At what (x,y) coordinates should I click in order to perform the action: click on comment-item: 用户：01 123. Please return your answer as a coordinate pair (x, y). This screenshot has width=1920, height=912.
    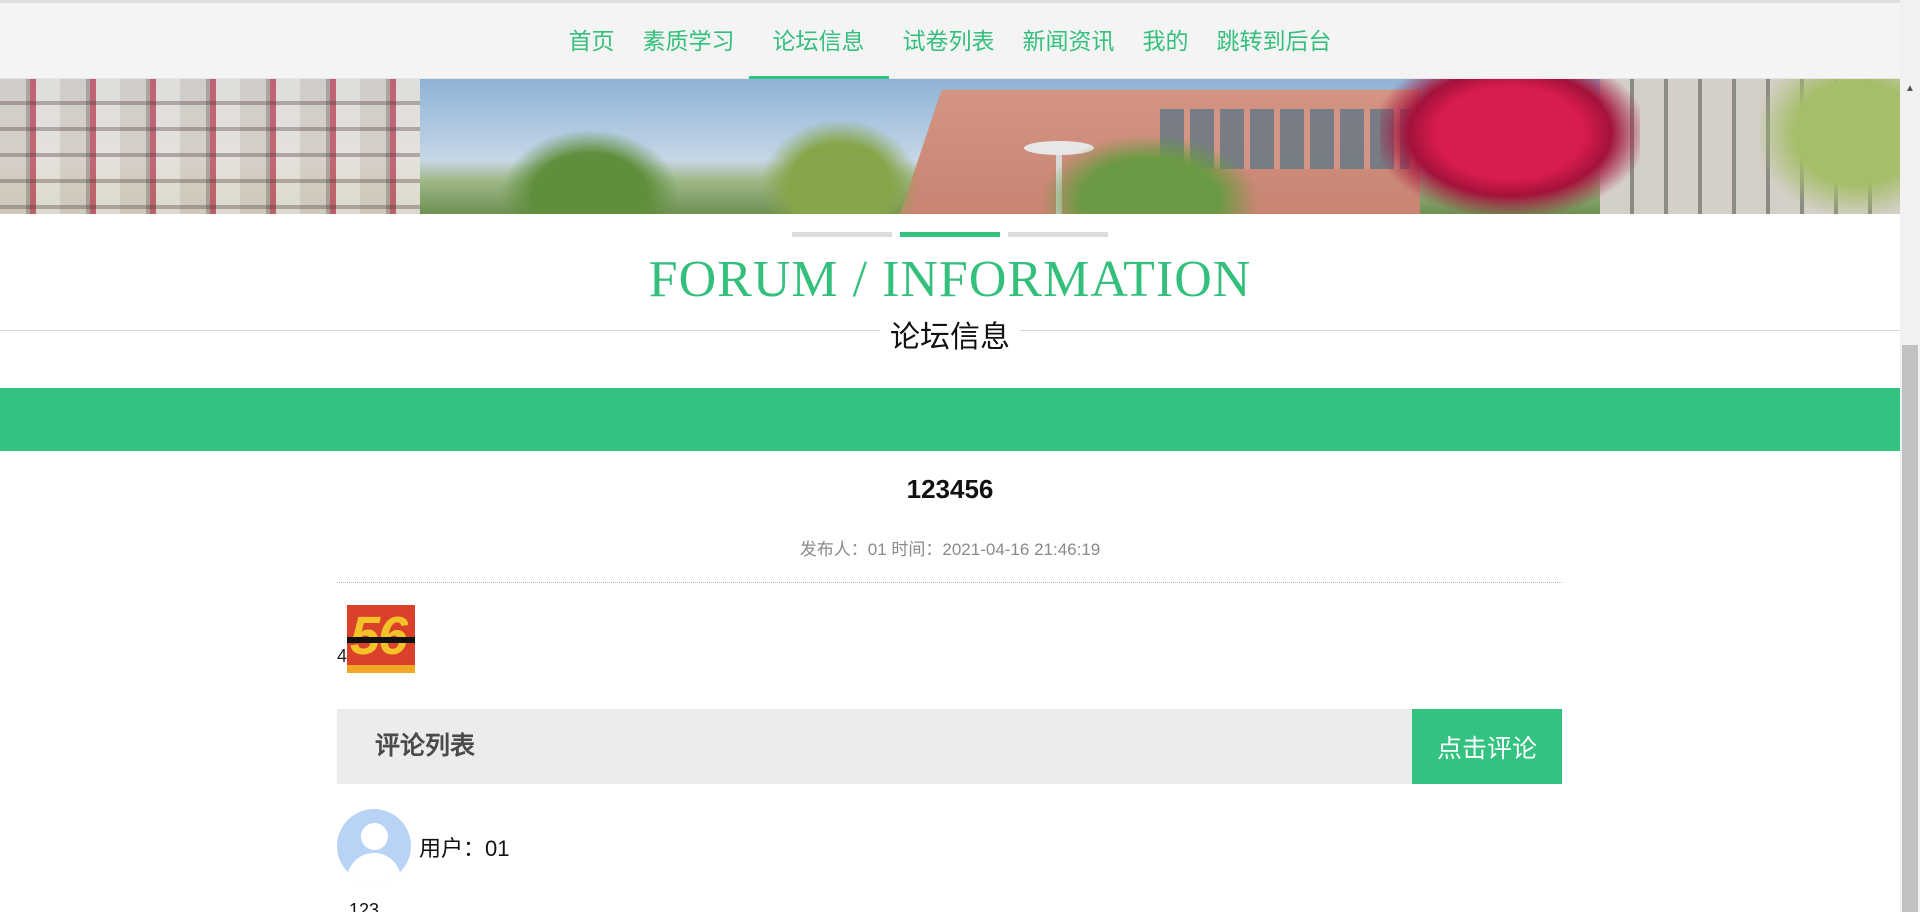
    Looking at the image, I should click on (949, 860).